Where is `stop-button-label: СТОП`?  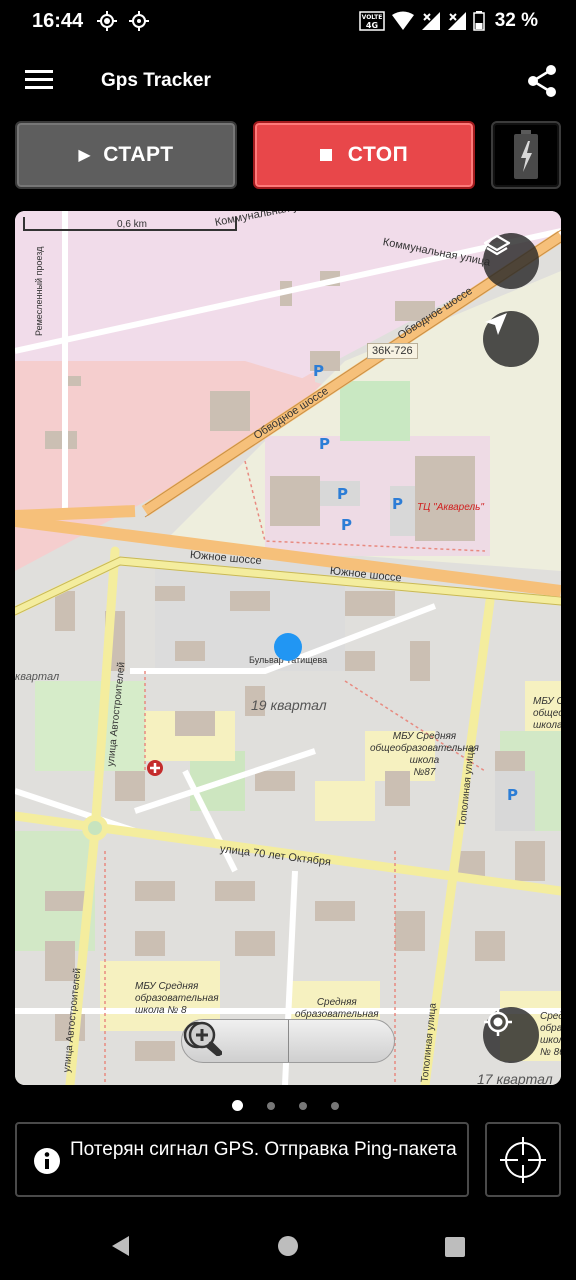 stop-button-label: СТОП is located at coordinates (378, 154).